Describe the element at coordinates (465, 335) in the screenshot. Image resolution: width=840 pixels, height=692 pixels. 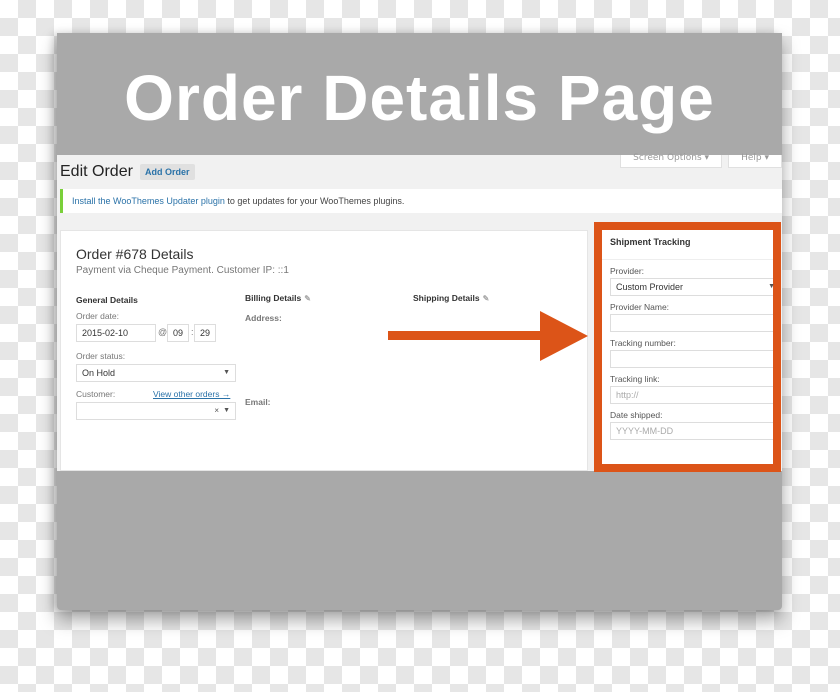
I see `arrow-shaft` at that location.